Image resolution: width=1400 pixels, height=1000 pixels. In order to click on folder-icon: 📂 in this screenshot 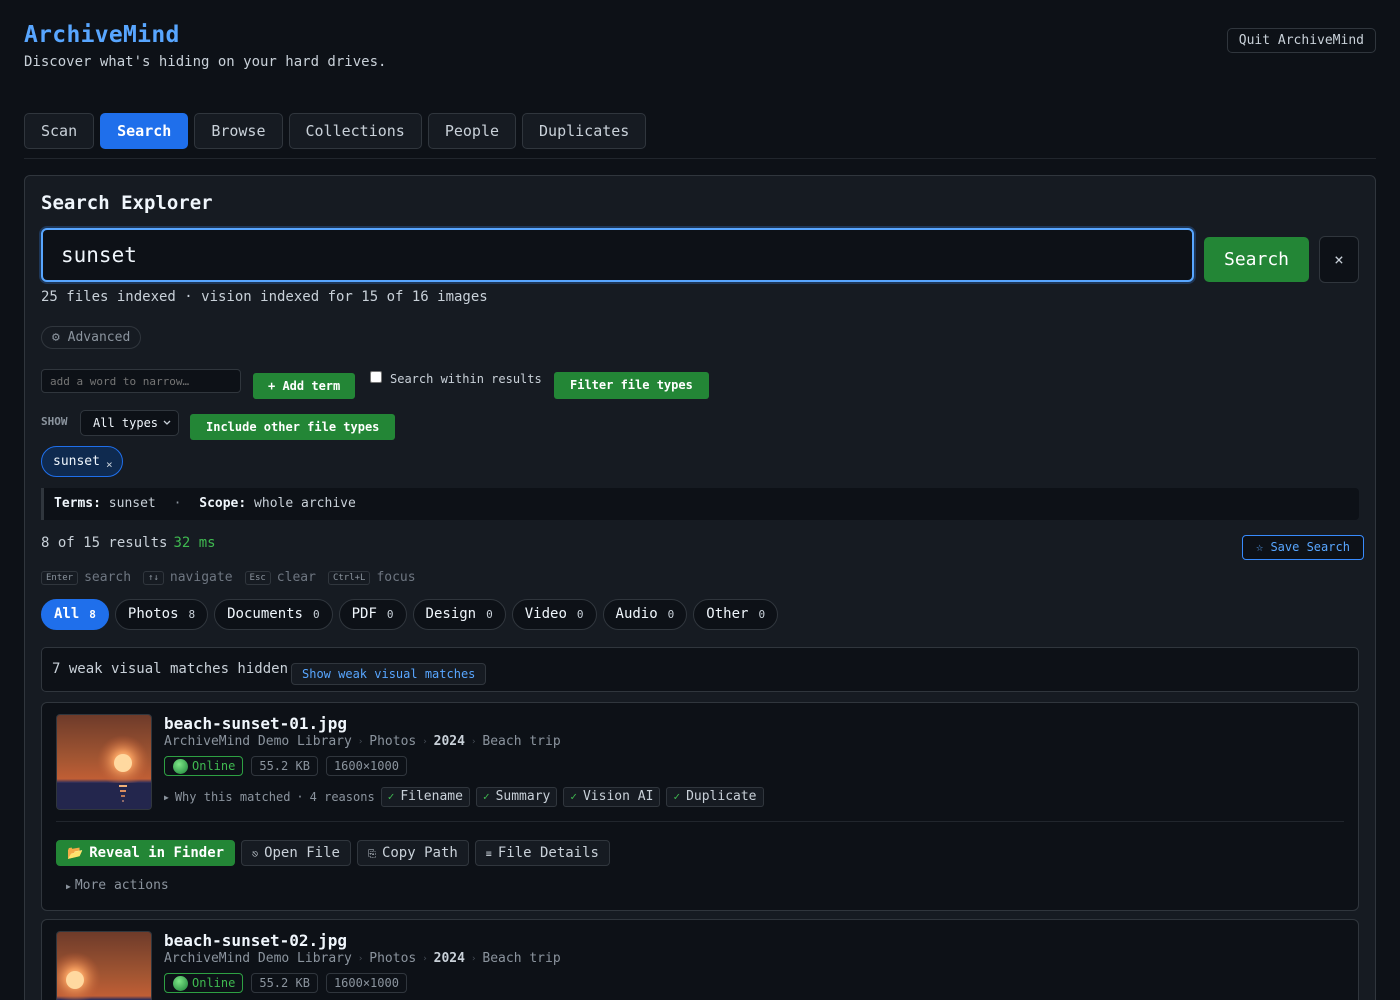, I will do `click(75, 853)`.